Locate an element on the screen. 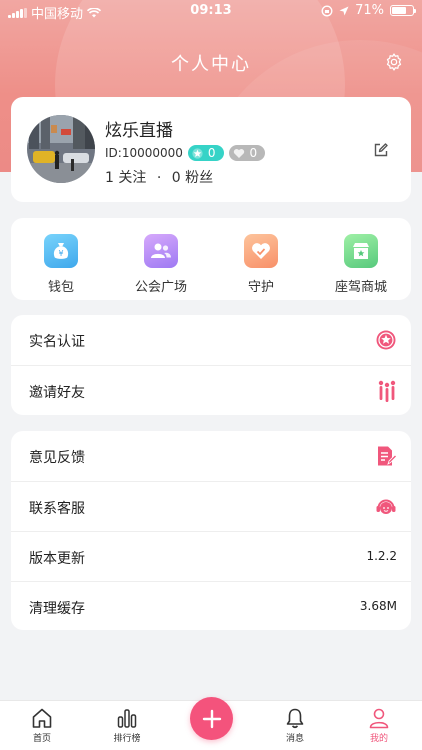 This screenshot has width=422, height=750. page-title: 个人中心 is located at coordinates (211, 64).